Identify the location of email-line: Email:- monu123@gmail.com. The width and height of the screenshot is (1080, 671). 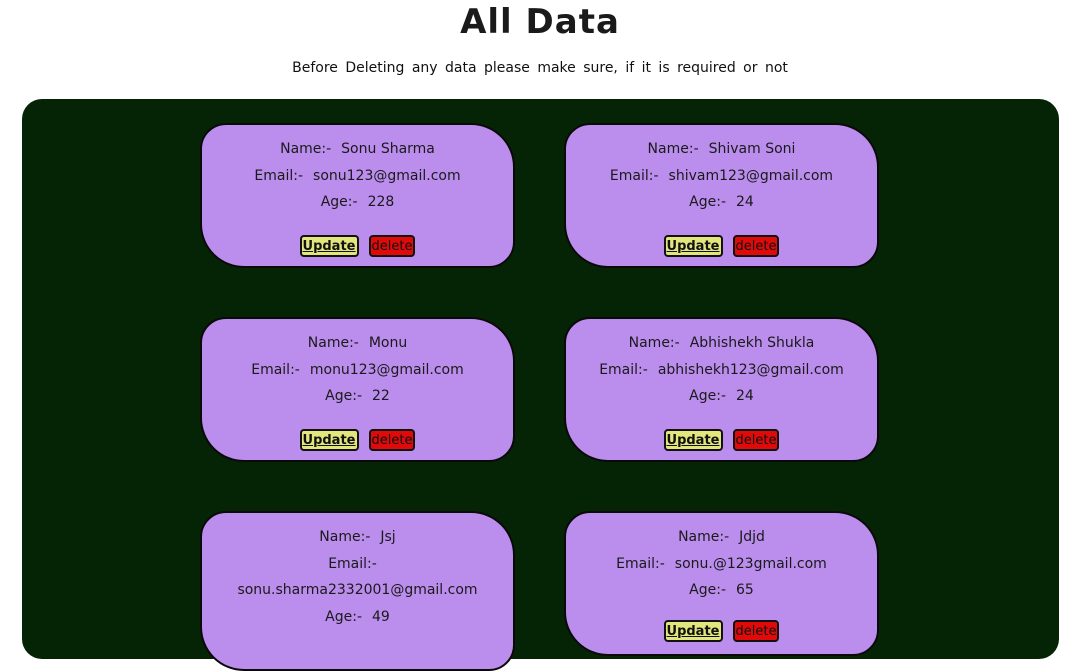
(357, 370).